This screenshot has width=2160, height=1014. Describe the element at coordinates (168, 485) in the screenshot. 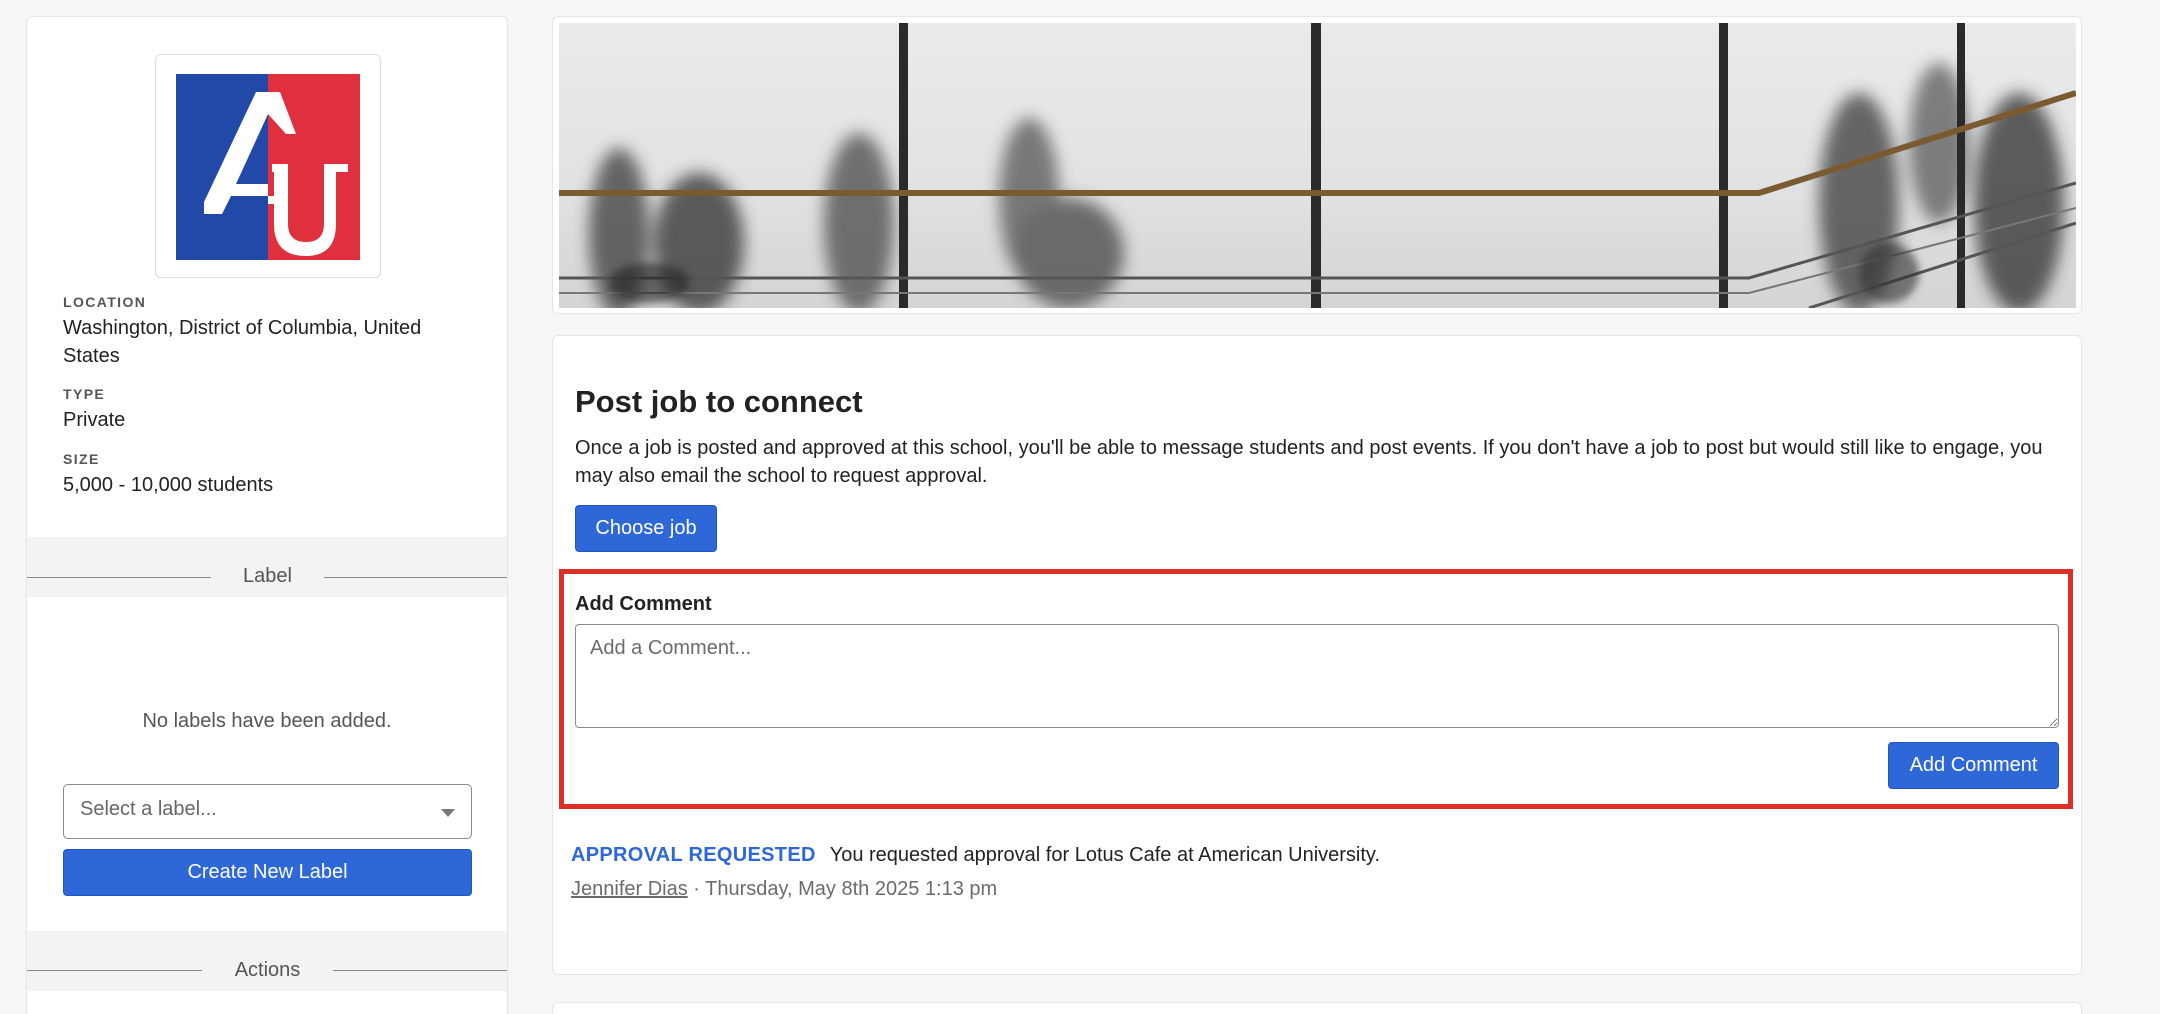

I see `size-value: 5,000 - 10,000 students` at that location.